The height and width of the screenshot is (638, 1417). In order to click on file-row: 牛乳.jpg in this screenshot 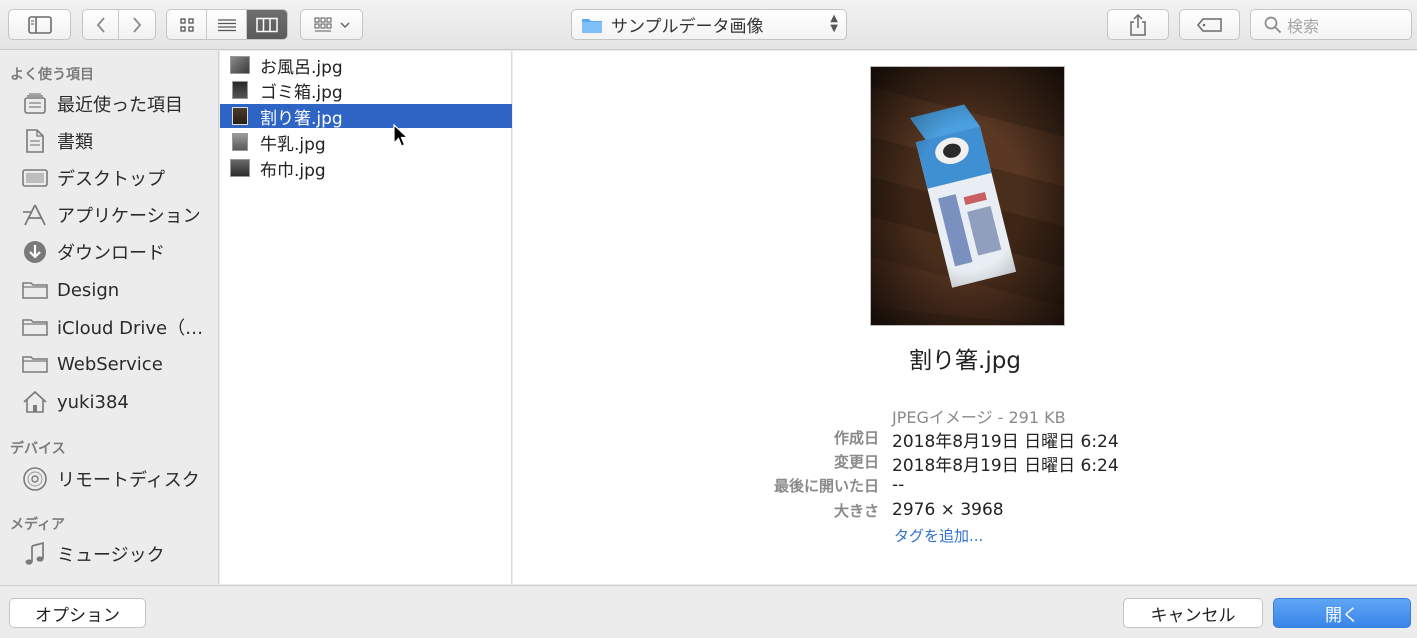, I will do `click(366, 142)`.